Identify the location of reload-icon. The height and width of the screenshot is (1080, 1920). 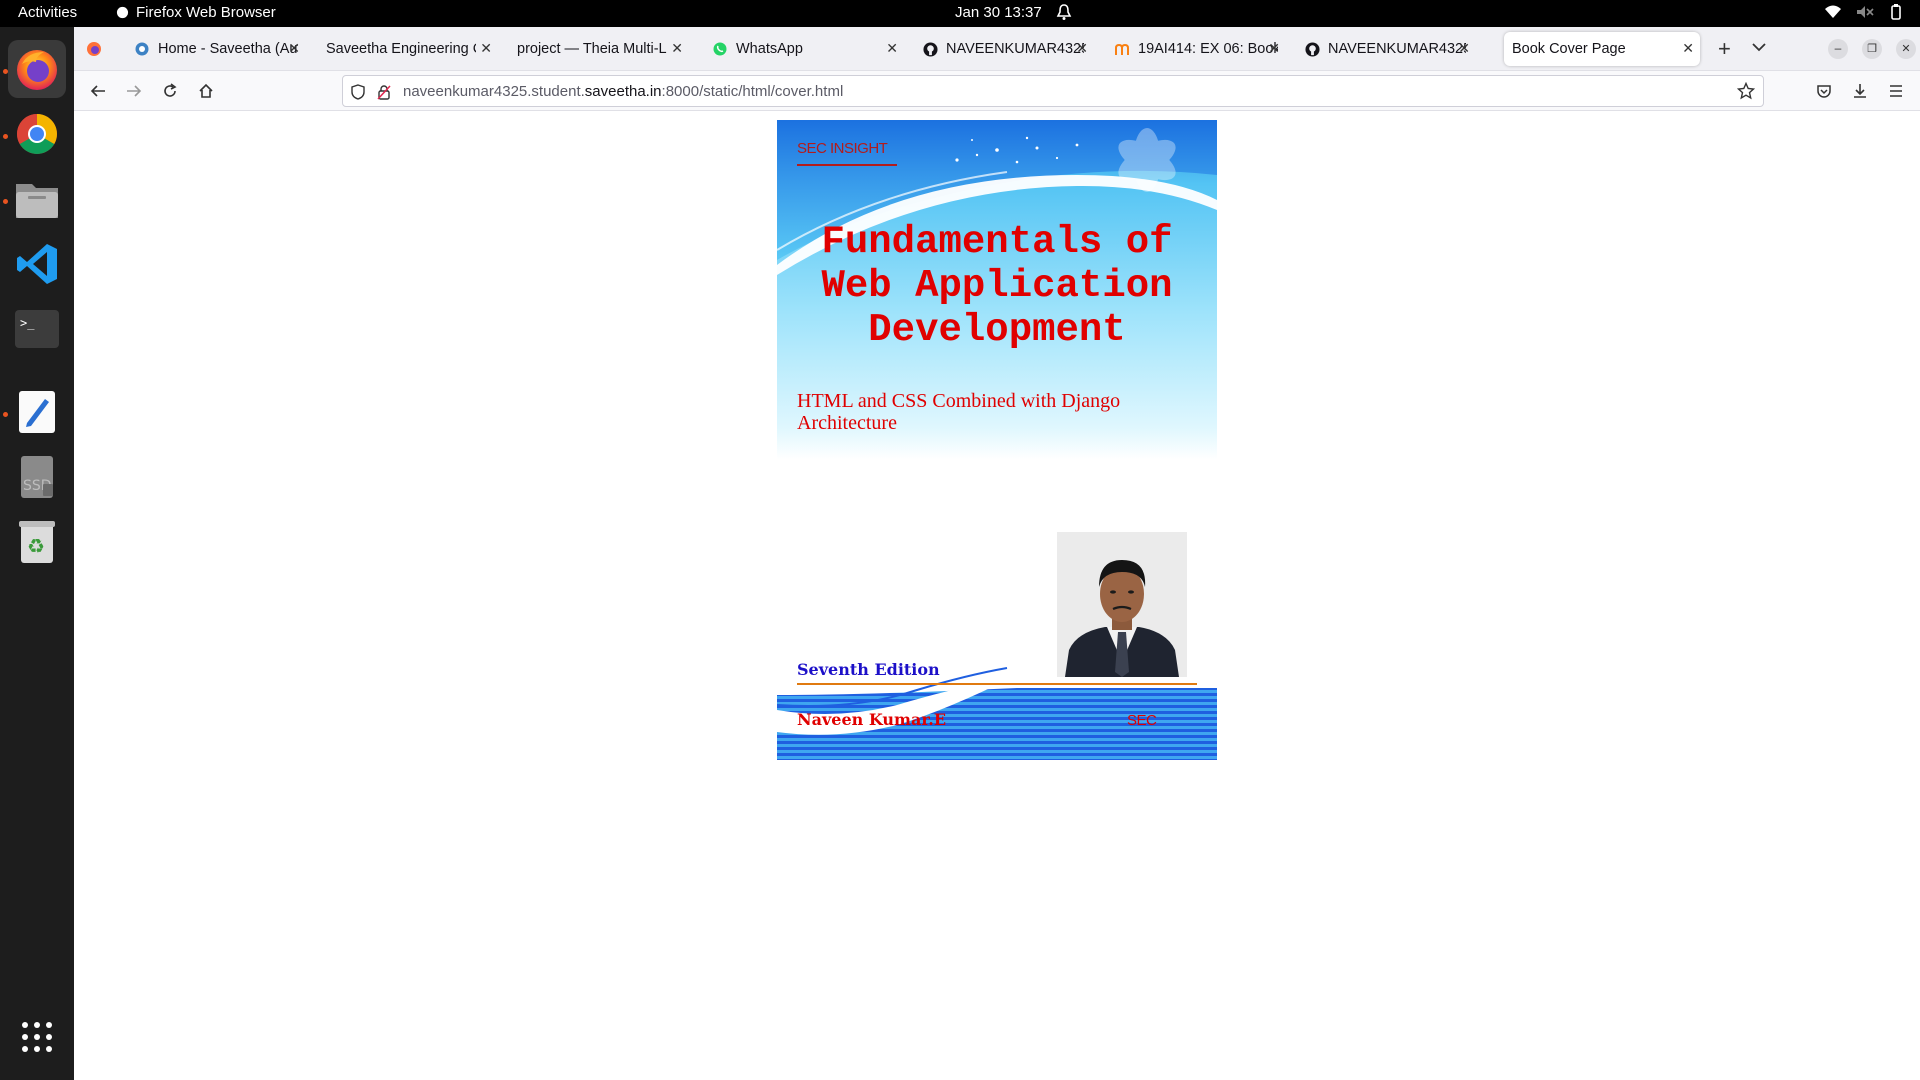
(170, 91).